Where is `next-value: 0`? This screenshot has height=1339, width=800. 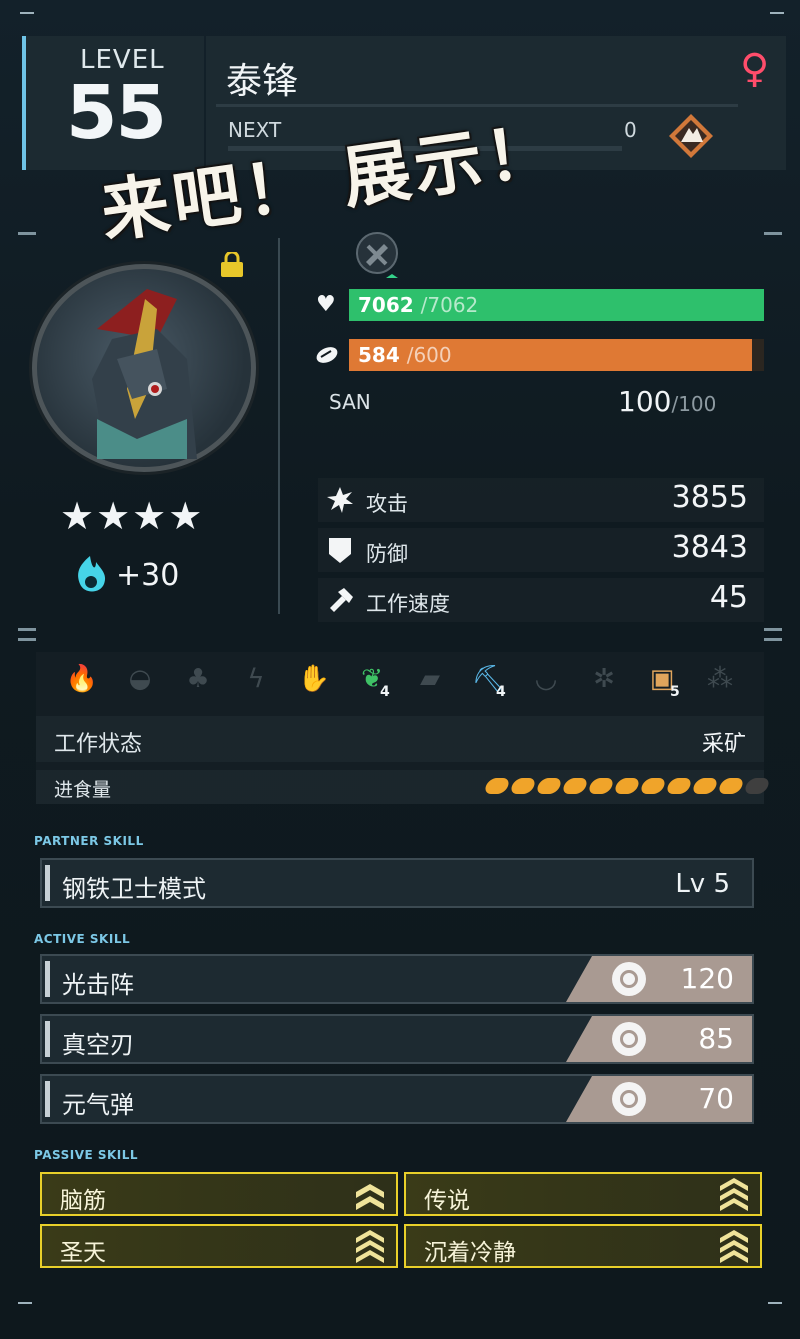 next-value: 0 is located at coordinates (630, 130).